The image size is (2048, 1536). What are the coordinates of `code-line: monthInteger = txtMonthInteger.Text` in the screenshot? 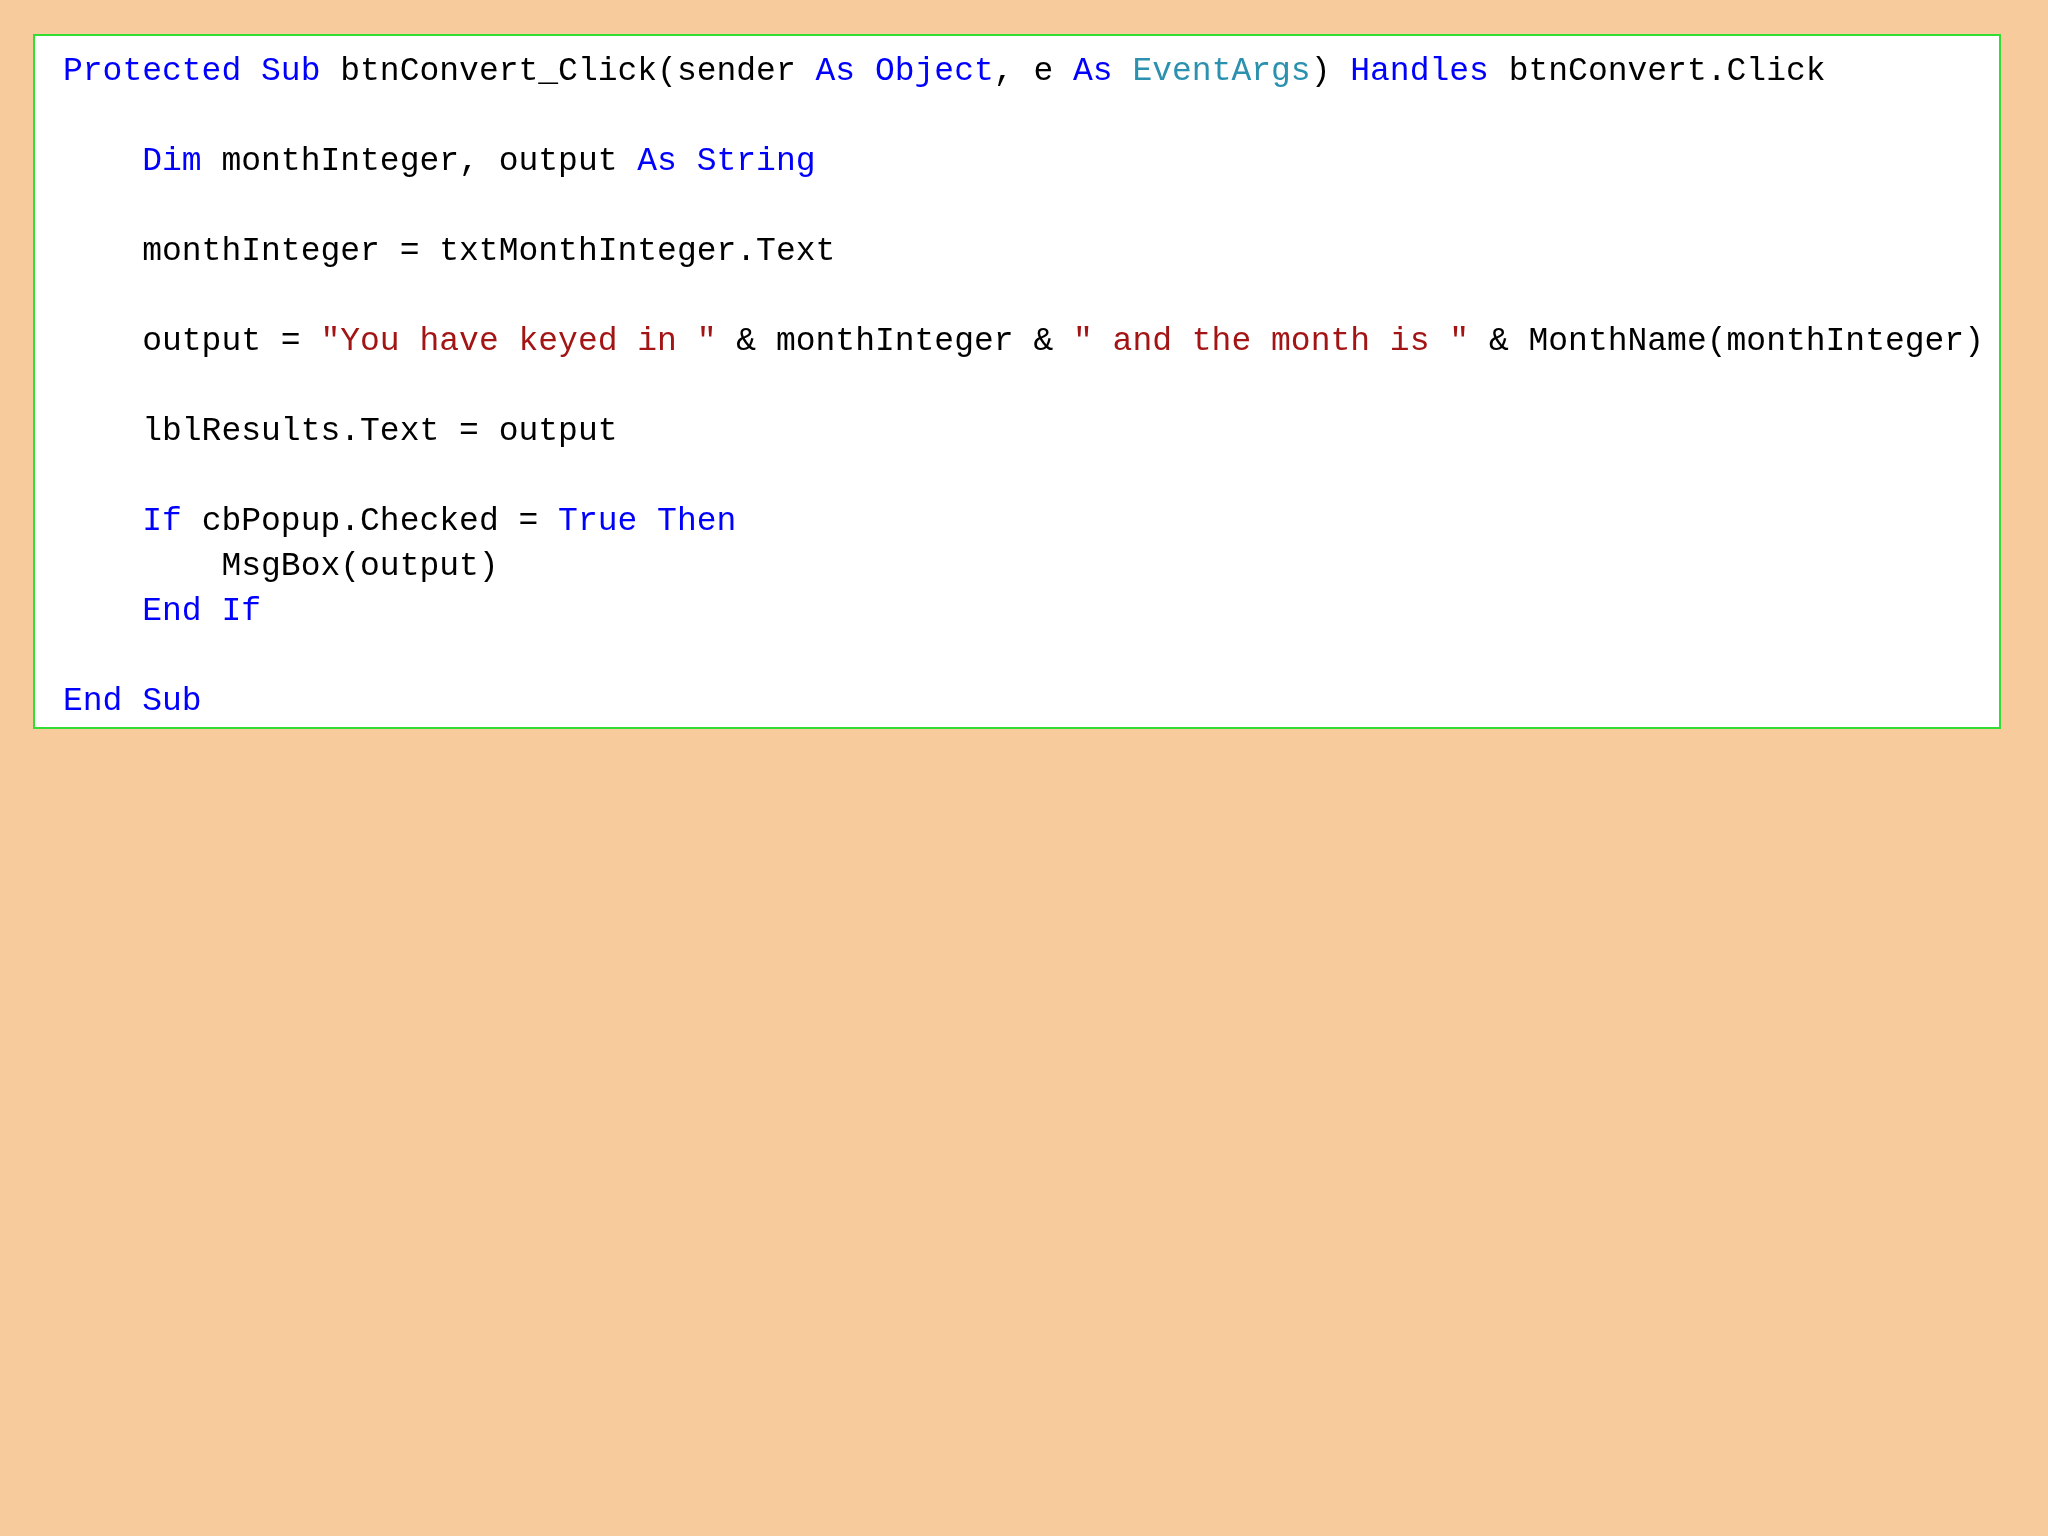 It's located at (488, 252).